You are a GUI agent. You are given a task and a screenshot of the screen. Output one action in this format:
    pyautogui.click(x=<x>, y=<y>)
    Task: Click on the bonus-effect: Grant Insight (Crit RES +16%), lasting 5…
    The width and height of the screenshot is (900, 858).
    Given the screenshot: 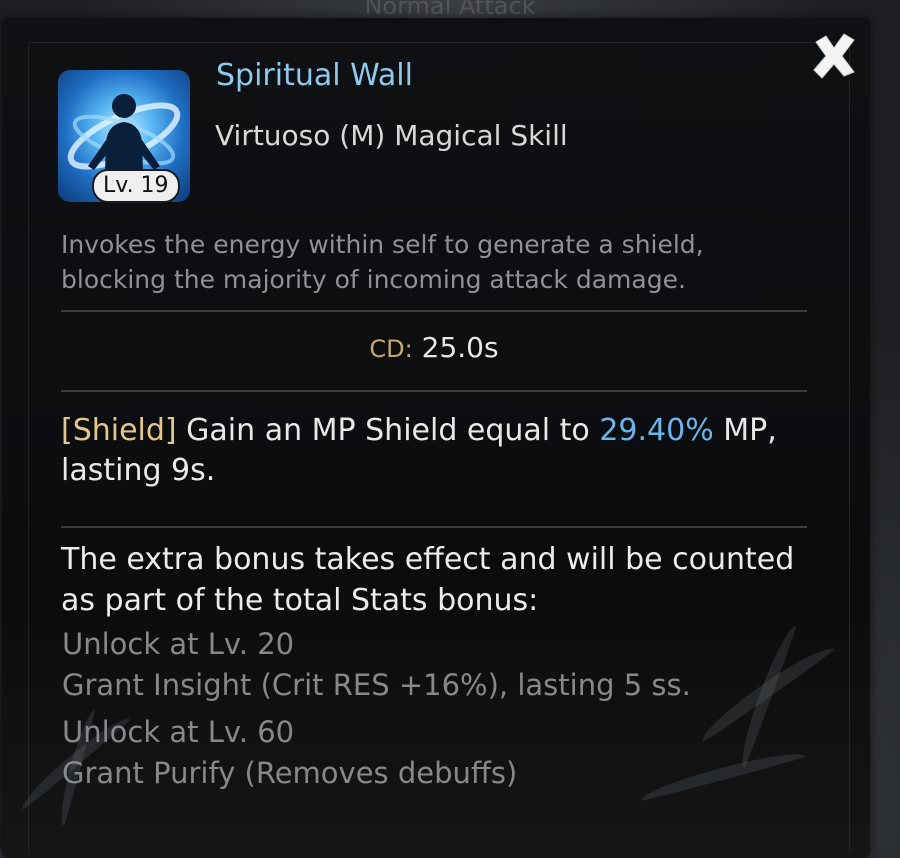 What is the action you would take?
    pyautogui.click(x=376, y=685)
    